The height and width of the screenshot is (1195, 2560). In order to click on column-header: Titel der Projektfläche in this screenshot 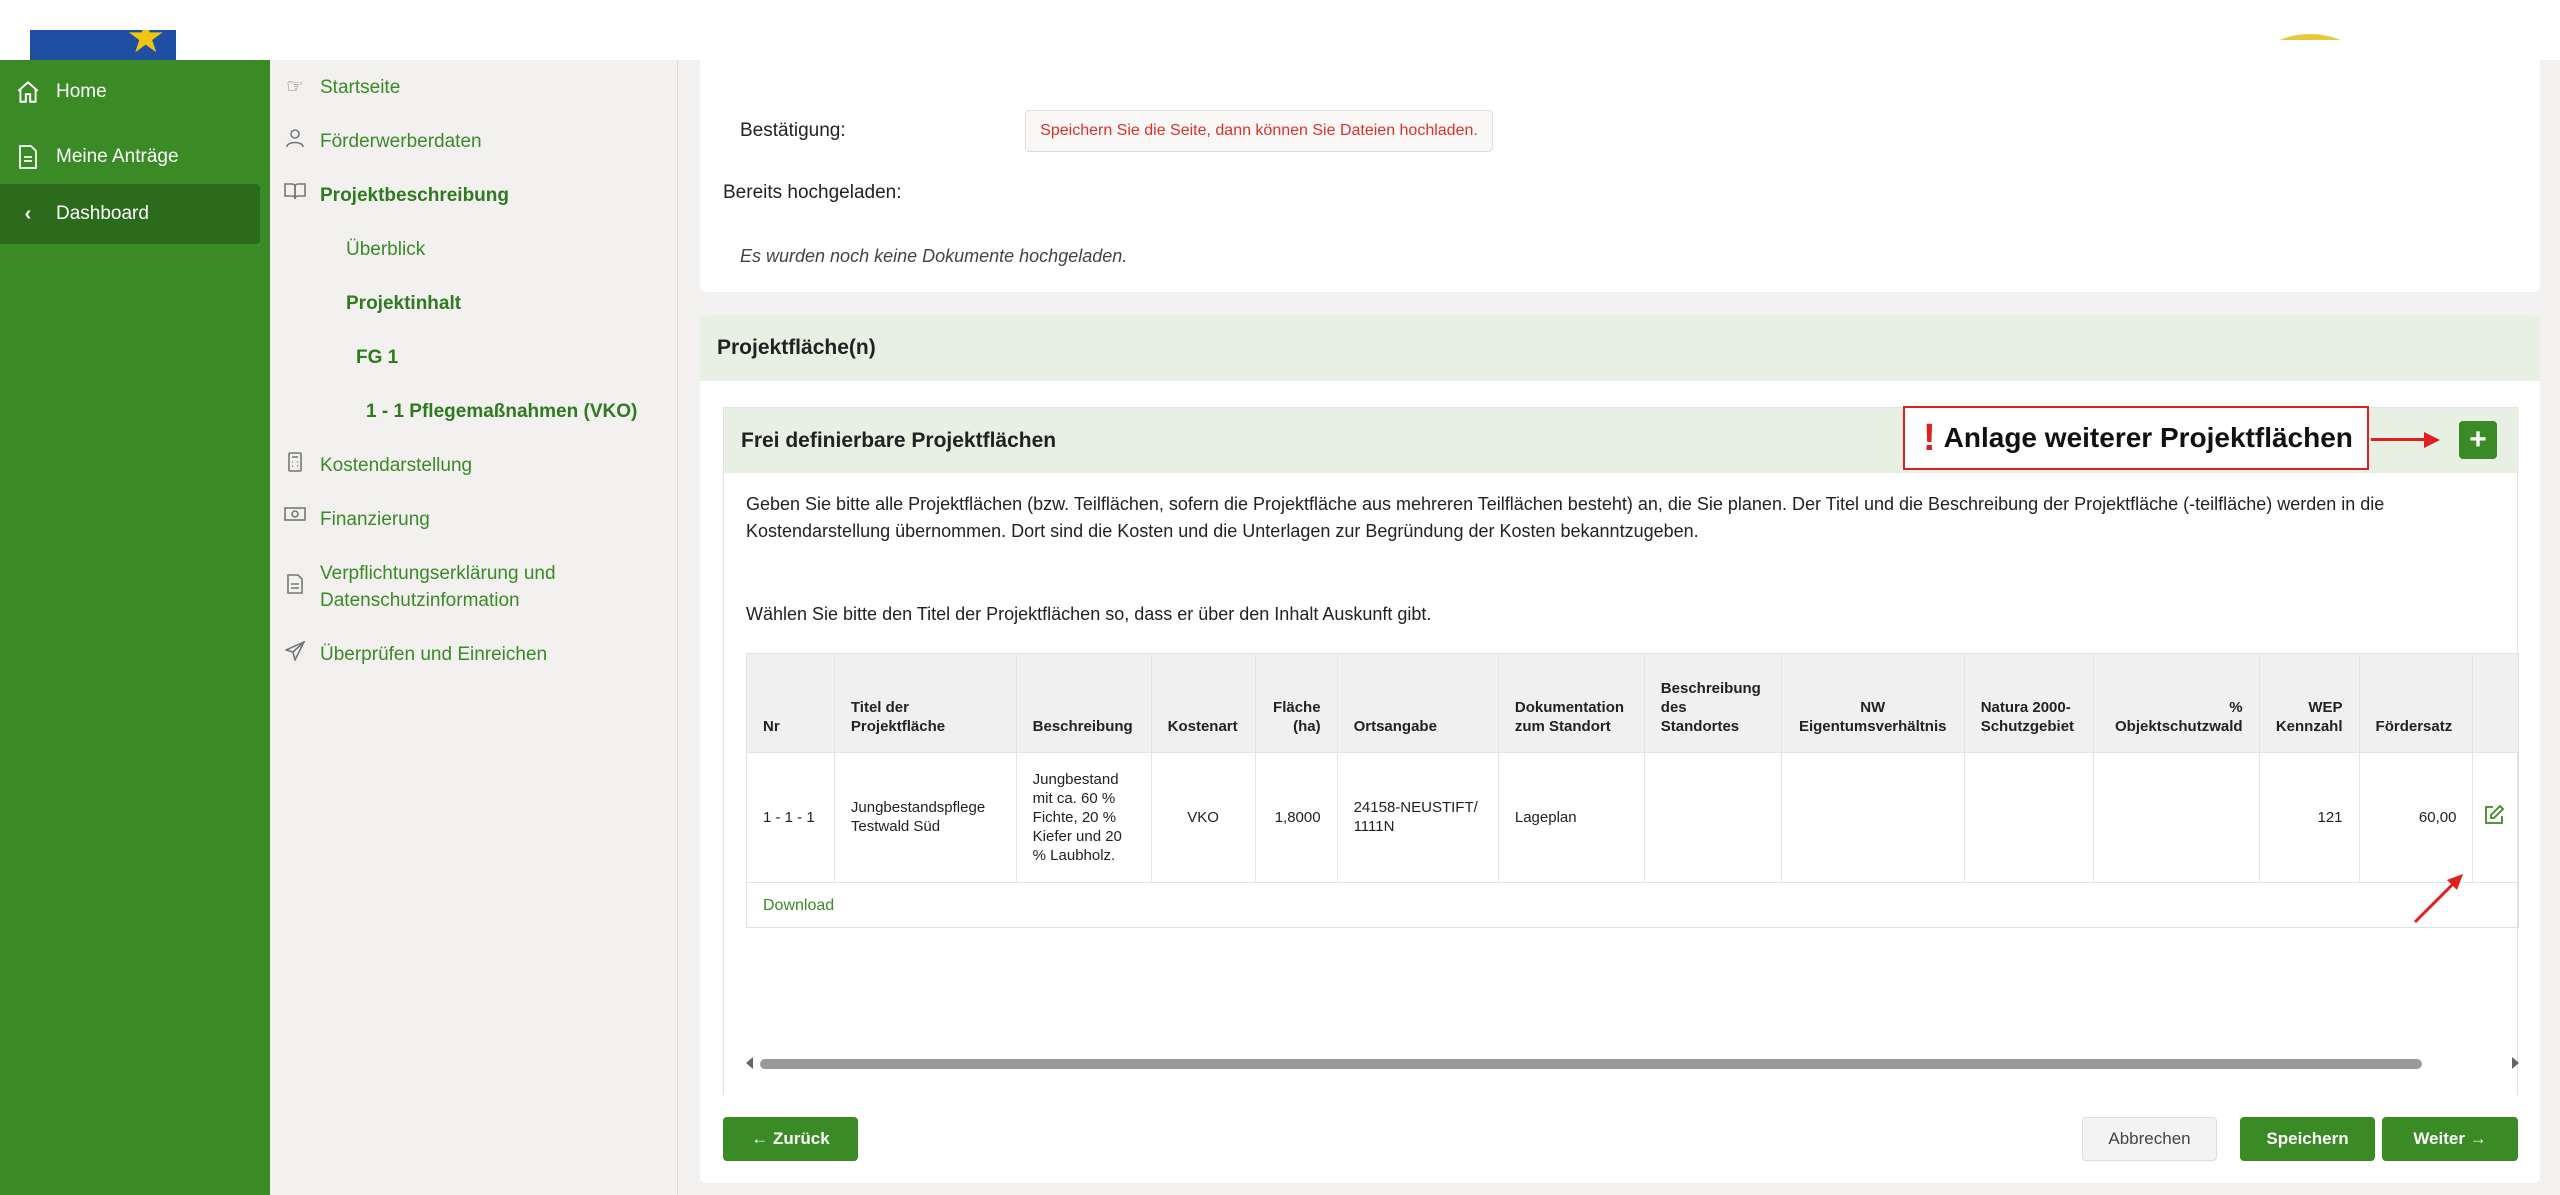, I will do `click(925, 703)`.